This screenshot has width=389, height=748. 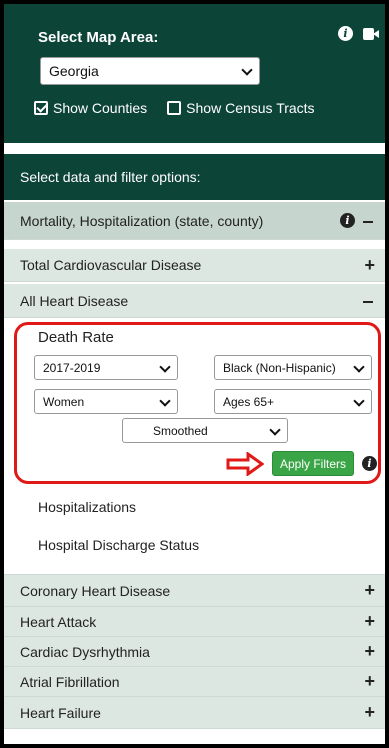 I want to click on map-area-value: Georgia, so click(x=74, y=71).